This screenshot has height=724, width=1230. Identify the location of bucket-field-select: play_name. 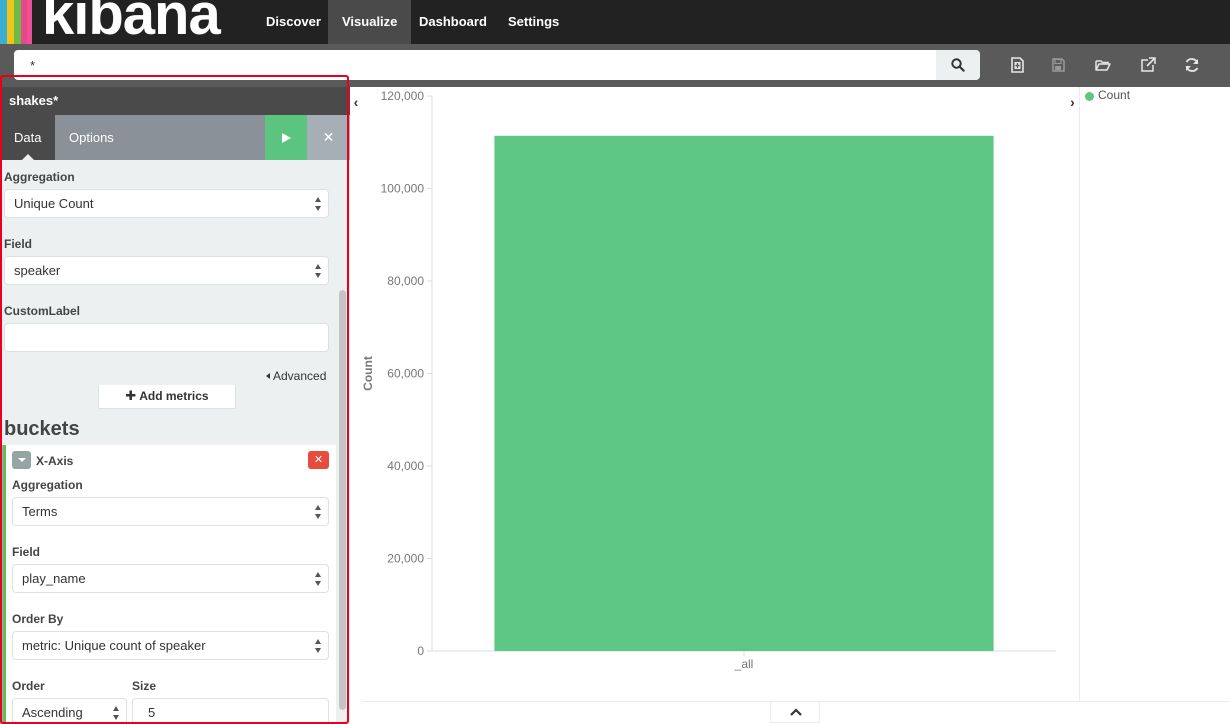
(170, 578).